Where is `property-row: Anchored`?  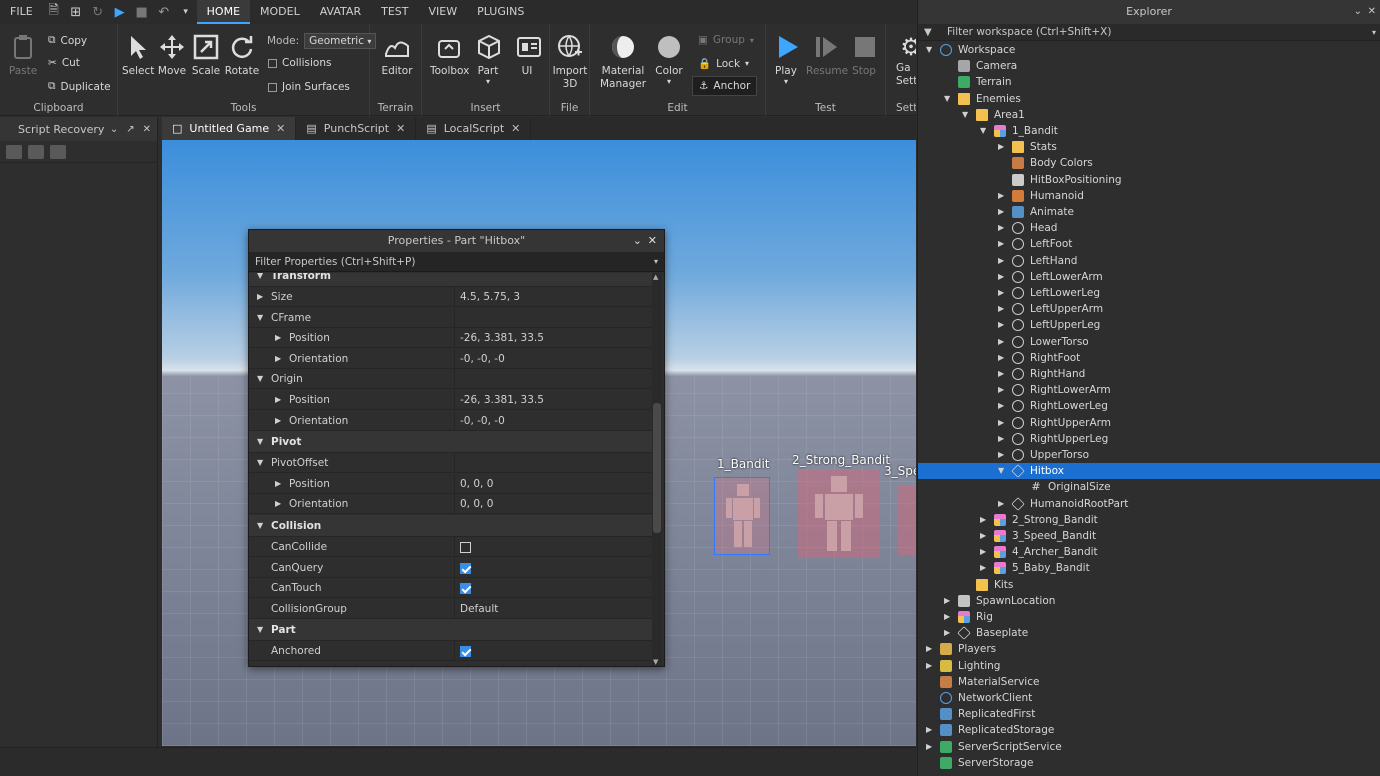 property-row: Anchored is located at coordinates (450, 651).